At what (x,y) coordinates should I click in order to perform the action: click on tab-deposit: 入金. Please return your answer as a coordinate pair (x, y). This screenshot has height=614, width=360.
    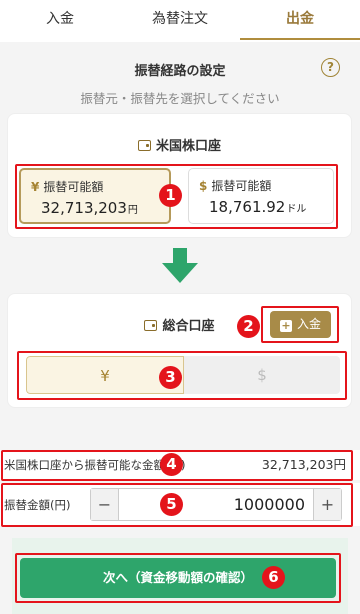
    Looking at the image, I should click on (60, 21).